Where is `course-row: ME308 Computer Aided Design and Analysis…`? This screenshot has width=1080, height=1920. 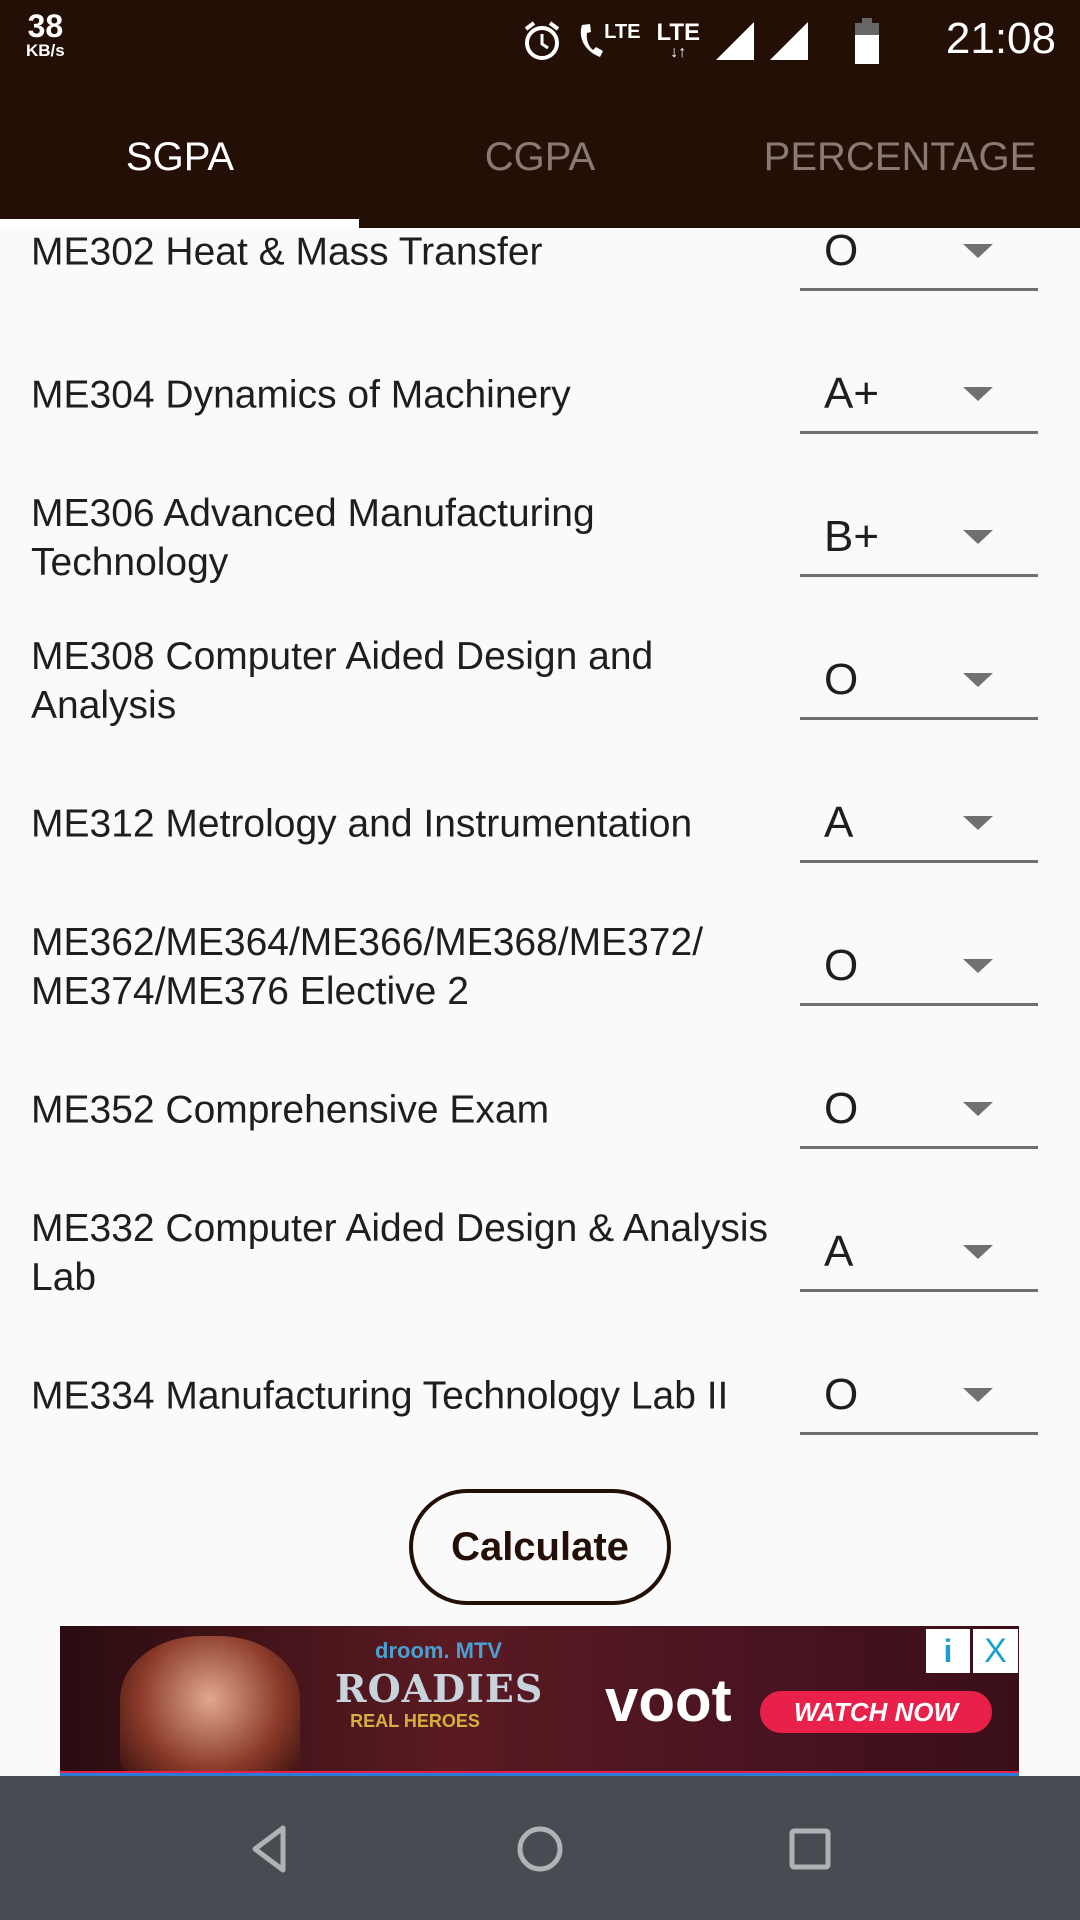 course-row: ME308 Computer Aided Design and Analysis… is located at coordinates (540, 680).